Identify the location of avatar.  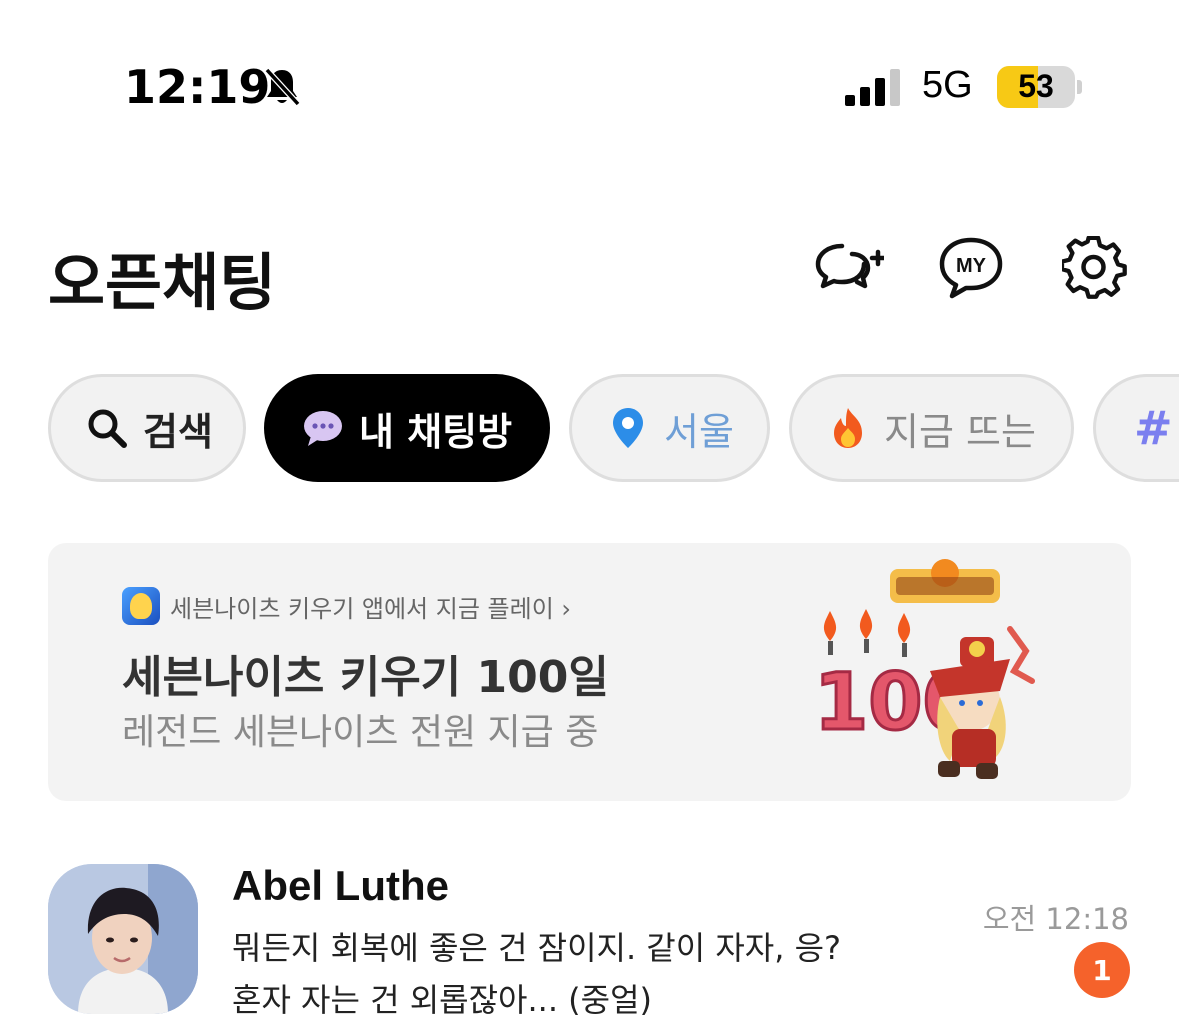
(123, 939).